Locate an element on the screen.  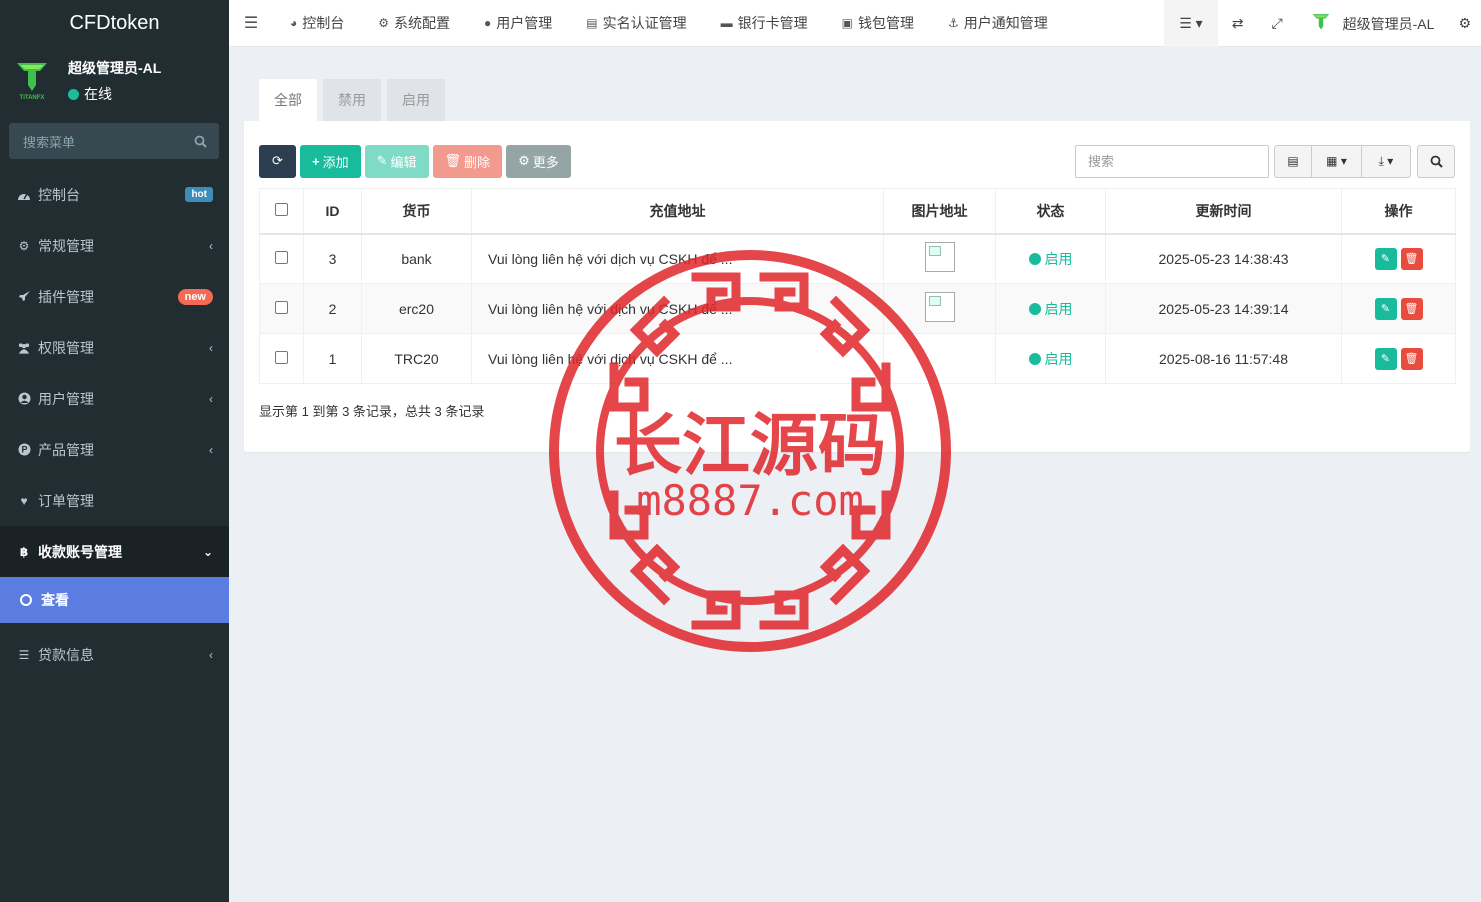
language-icon: ⇄ is located at coordinates (1238, 23).